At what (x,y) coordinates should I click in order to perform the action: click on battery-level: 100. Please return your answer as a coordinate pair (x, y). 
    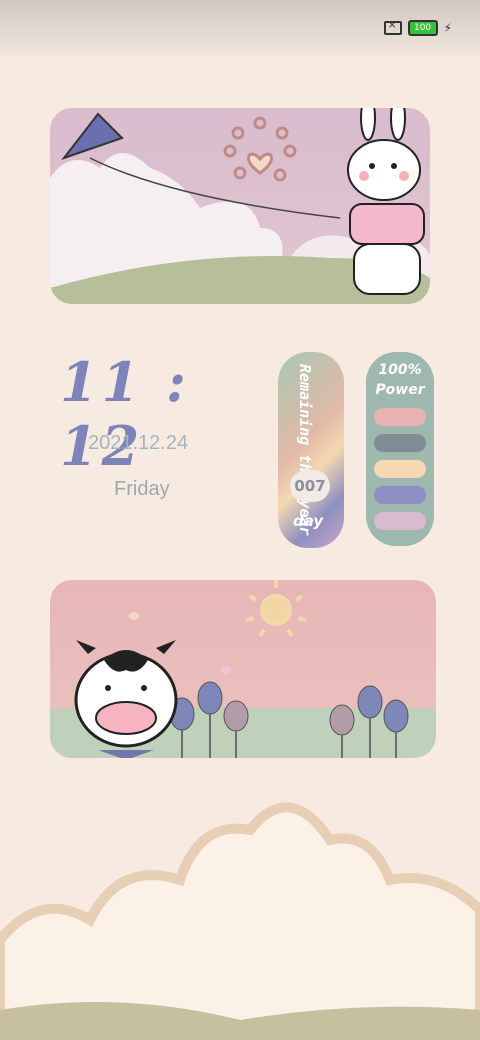
    Looking at the image, I should click on (422, 28).